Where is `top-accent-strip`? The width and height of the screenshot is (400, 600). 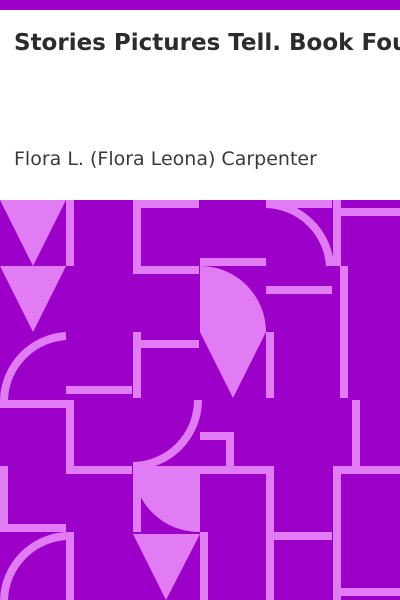 top-accent-strip is located at coordinates (200, 5).